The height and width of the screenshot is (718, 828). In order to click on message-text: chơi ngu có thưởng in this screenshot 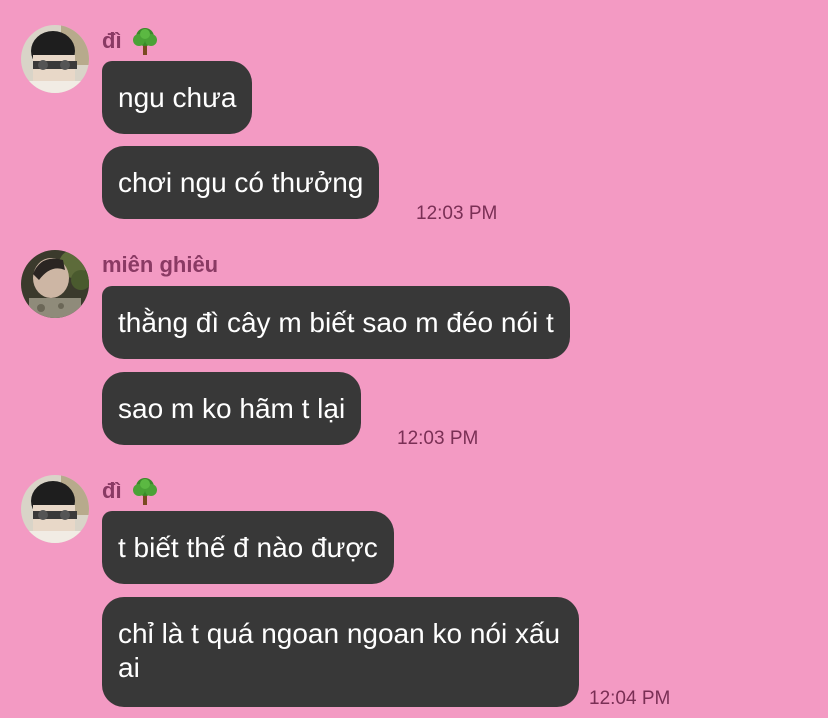, I will do `click(241, 182)`.